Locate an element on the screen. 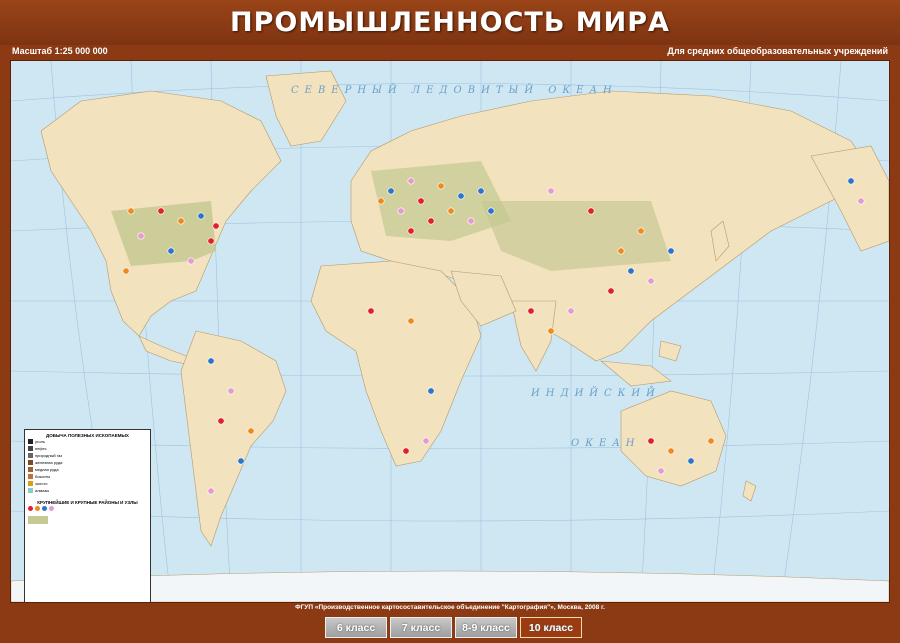  legend-zone-swatch is located at coordinates (38, 520).